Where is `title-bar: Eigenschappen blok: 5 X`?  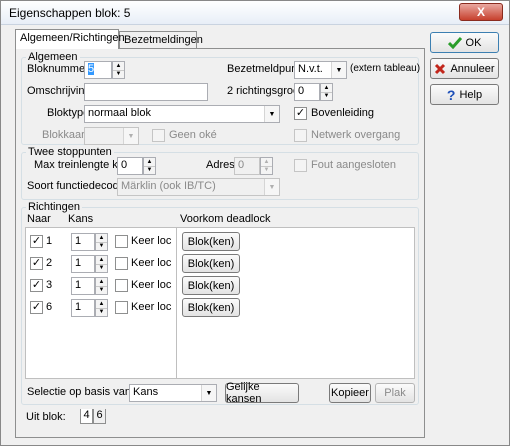
title-bar: Eigenschappen blok: 5 X is located at coordinates (255, 13).